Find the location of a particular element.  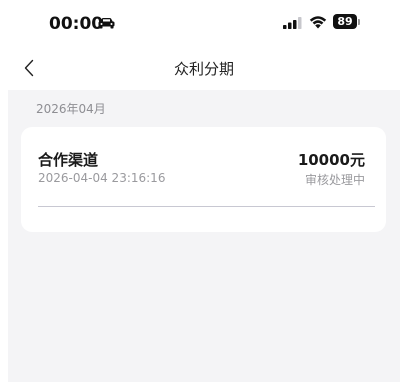

status-time: 00:00 is located at coordinates (76, 24).